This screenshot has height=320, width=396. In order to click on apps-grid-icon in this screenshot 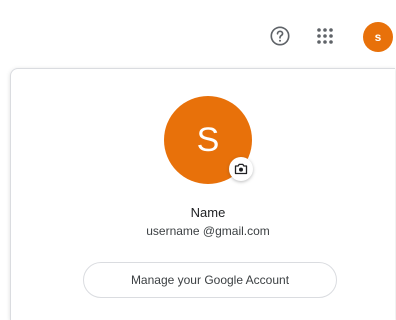, I will do `click(325, 36)`.